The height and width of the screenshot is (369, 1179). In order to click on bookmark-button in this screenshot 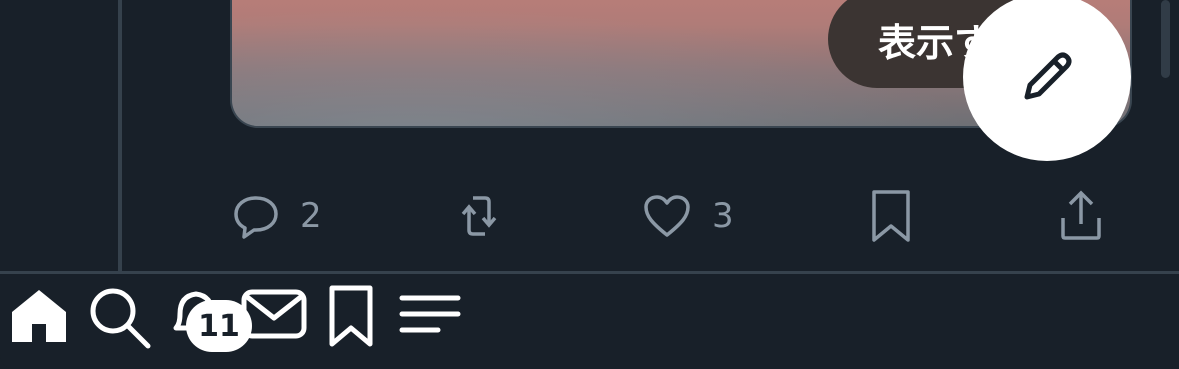, I will do `click(891, 216)`.